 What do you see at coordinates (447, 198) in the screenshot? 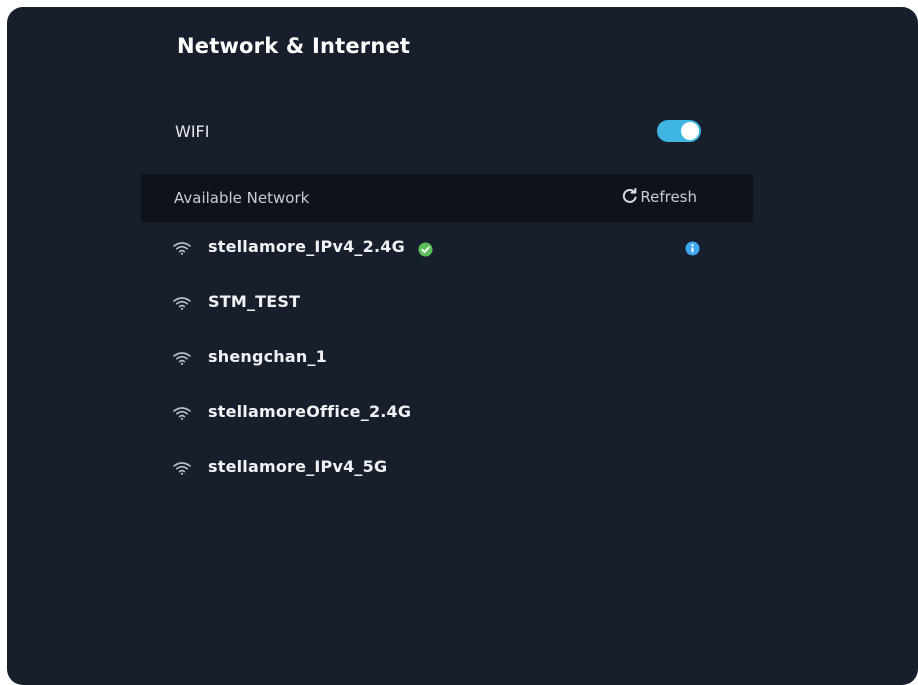
I see `available-network-header: Available Network Refresh` at bounding box center [447, 198].